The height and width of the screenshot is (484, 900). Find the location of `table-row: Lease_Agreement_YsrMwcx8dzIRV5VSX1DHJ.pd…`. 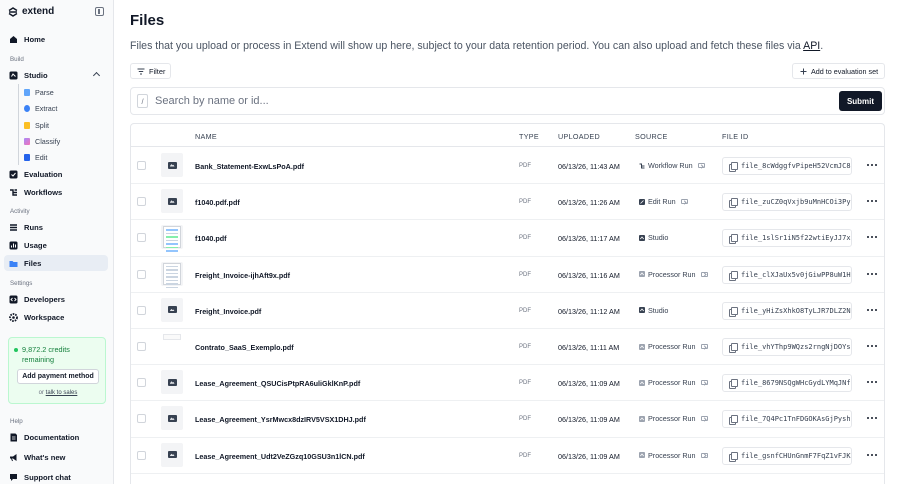

table-row: Lease_Agreement_YsrMwcx8dzIRV5VSX1DHJ.pd… is located at coordinates (507, 419).